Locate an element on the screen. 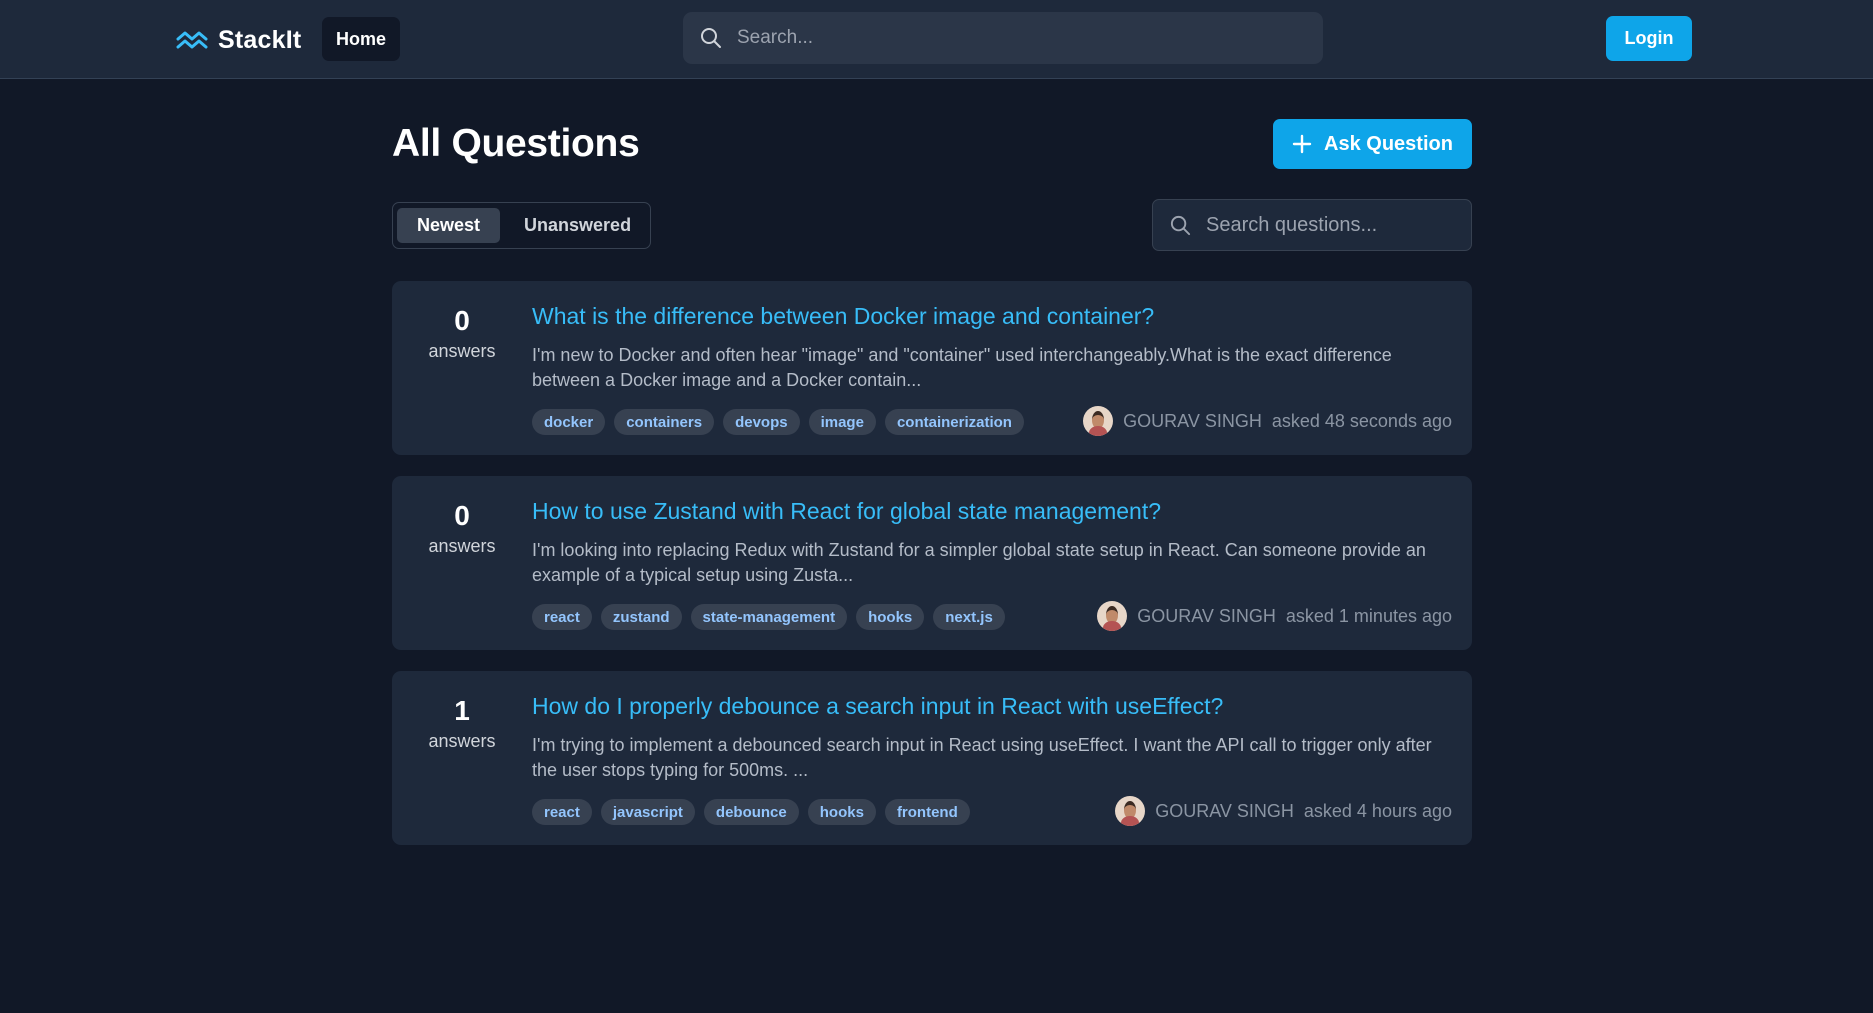  asked-time: asked 48 seconds ago is located at coordinates (1361, 420).